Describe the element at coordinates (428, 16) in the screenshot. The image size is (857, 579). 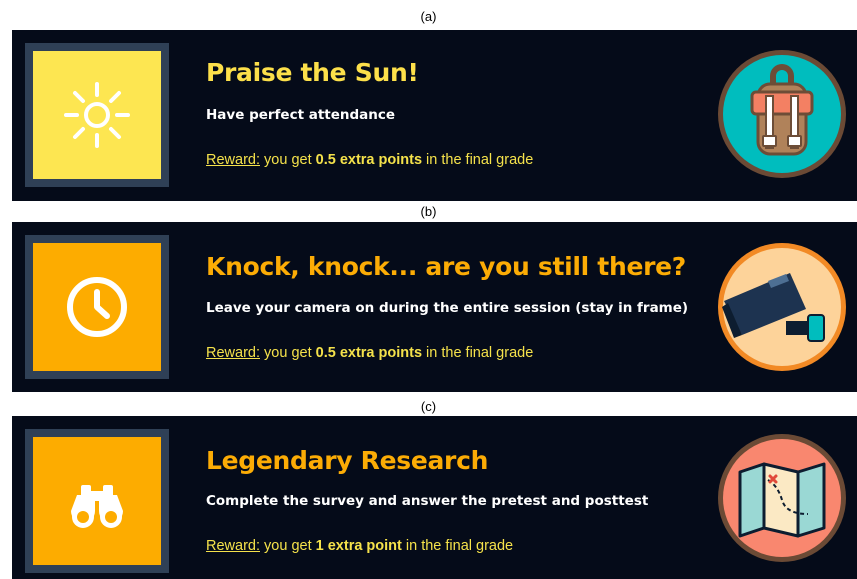
I see `panel-label-a: (a)` at that location.